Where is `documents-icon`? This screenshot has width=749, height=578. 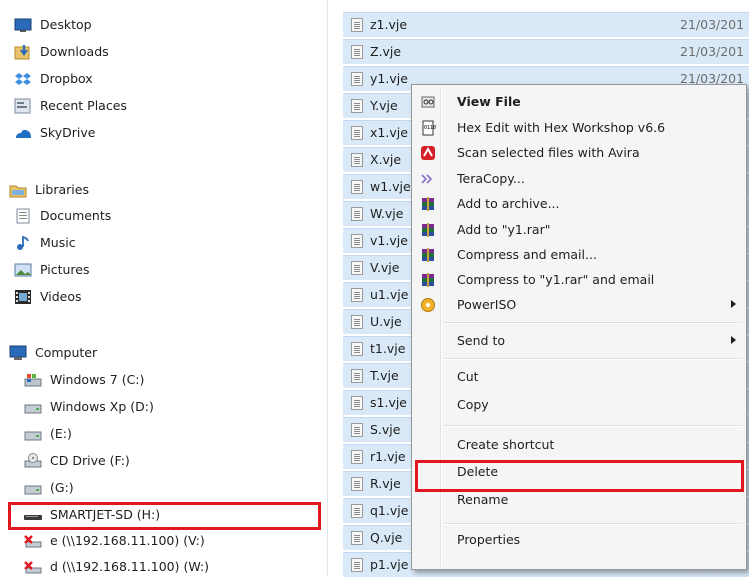 documents-icon is located at coordinates (23, 216).